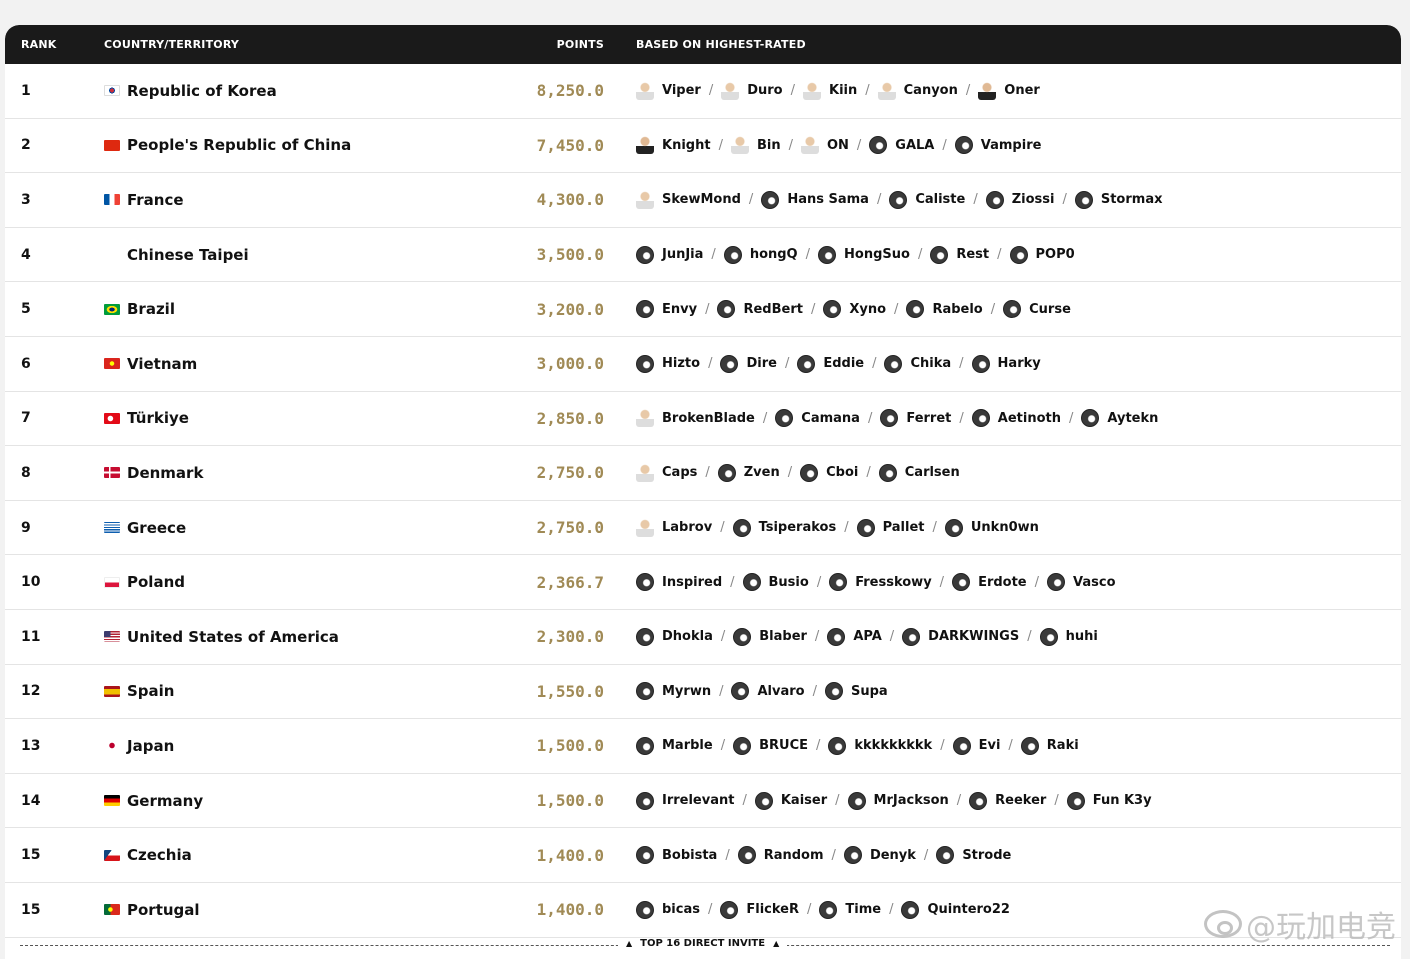 The width and height of the screenshot is (1410, 959). Describe the element at coordinates (830, 363) in the screenshot. I see `player-item: Eddie` at that location.